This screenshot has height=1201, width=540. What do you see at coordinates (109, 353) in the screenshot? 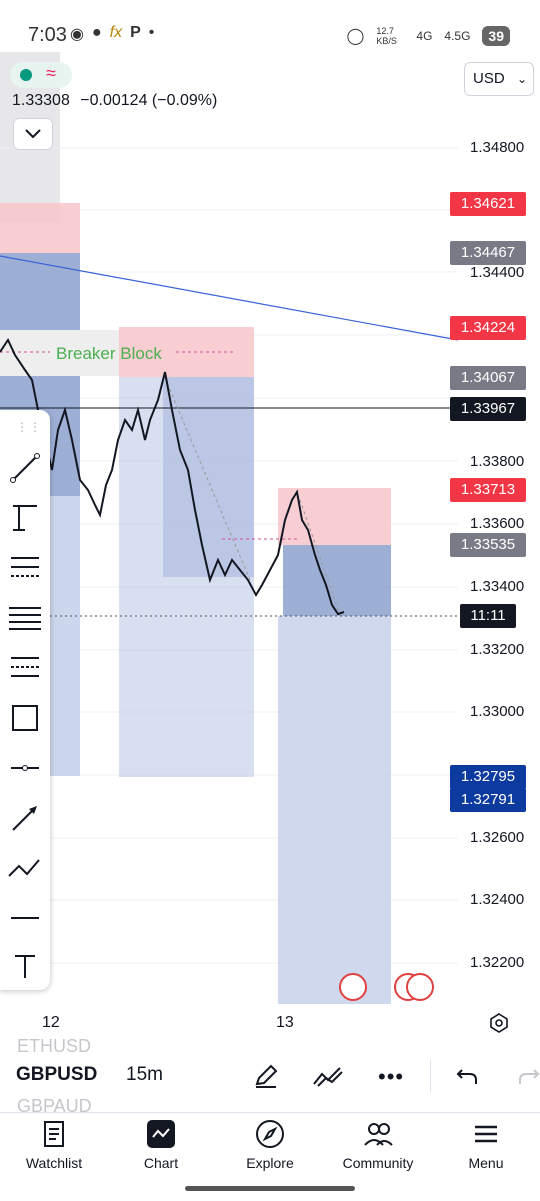
I see `breaker-block-label: Breaker Block` at bounding box center [109, 353].